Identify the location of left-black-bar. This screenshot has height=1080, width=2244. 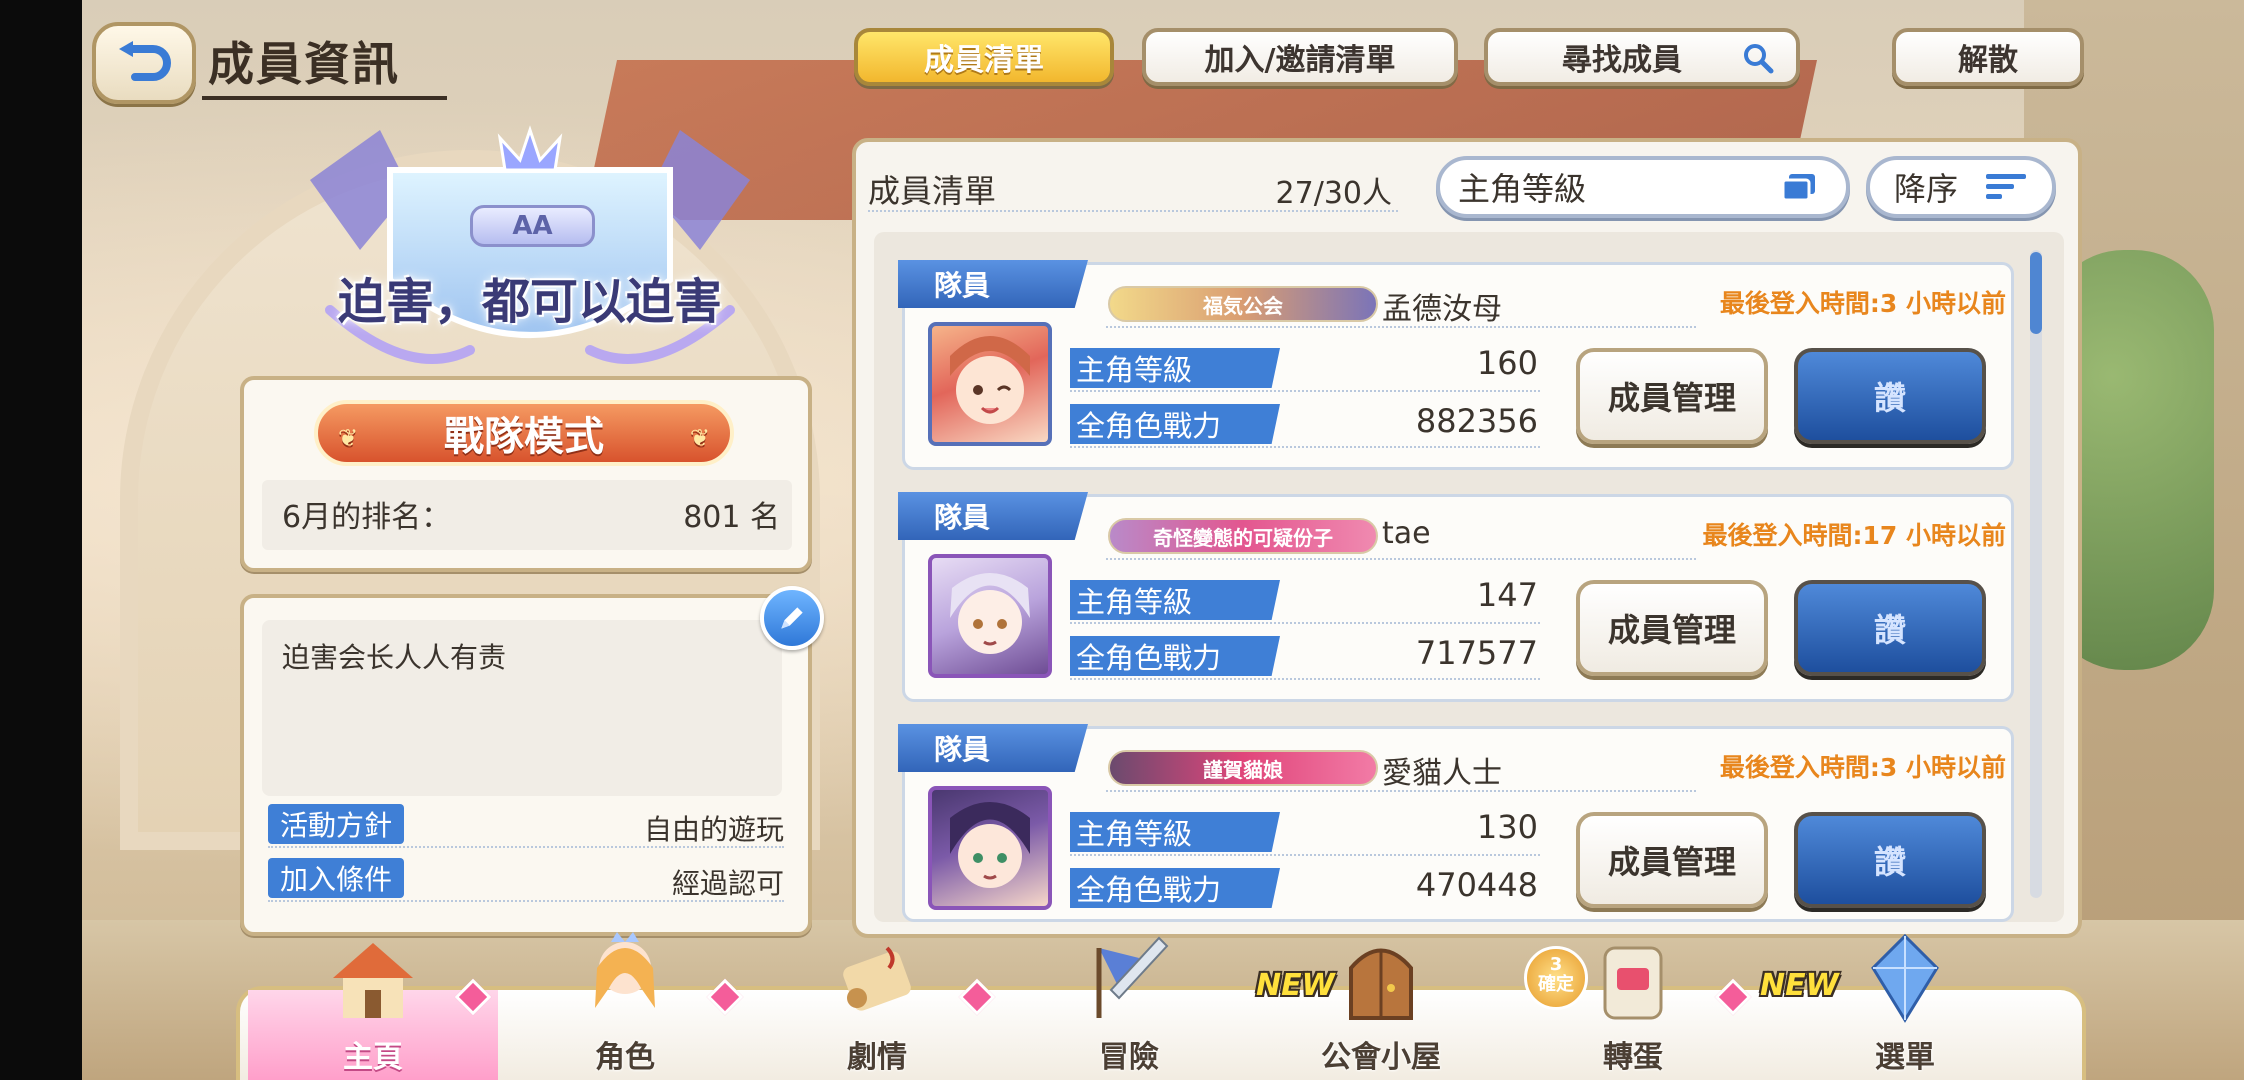
(41, 540).